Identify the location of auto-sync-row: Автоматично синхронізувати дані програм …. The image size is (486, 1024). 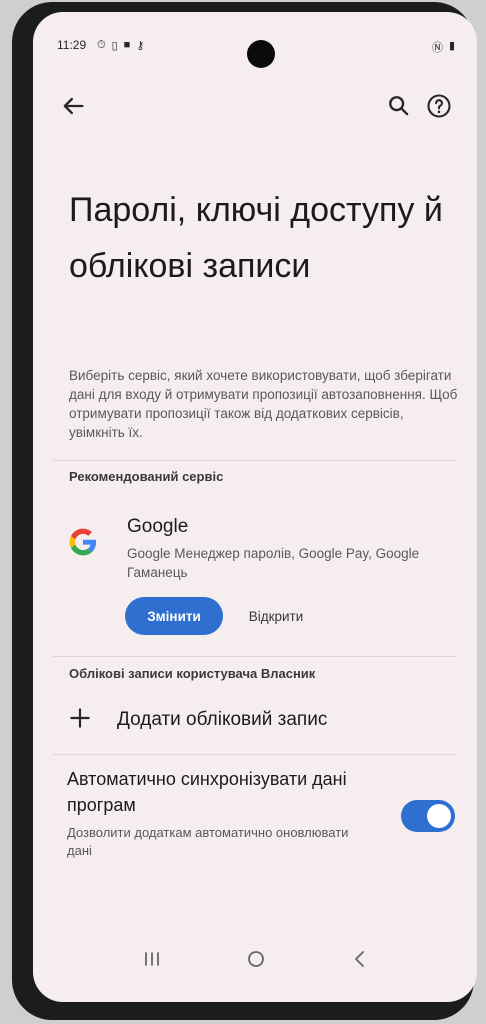
(255, 816).